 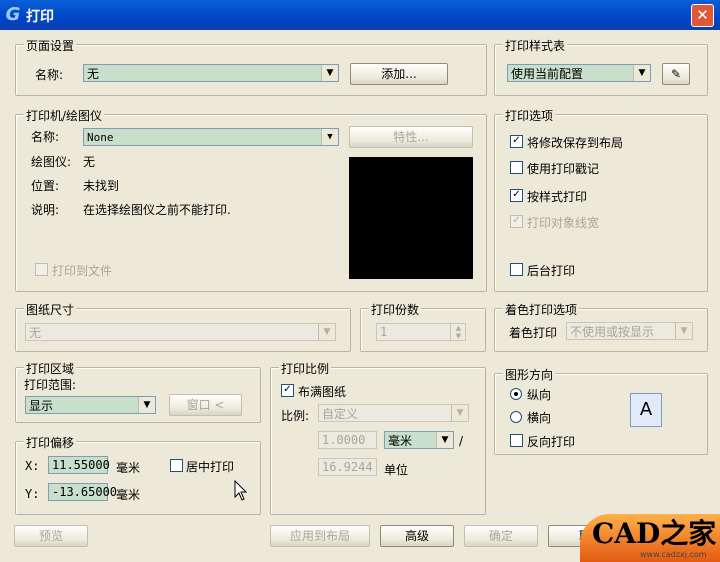 I want to click on title-bar: G 打印 ✕, so click(x=360, y=15).